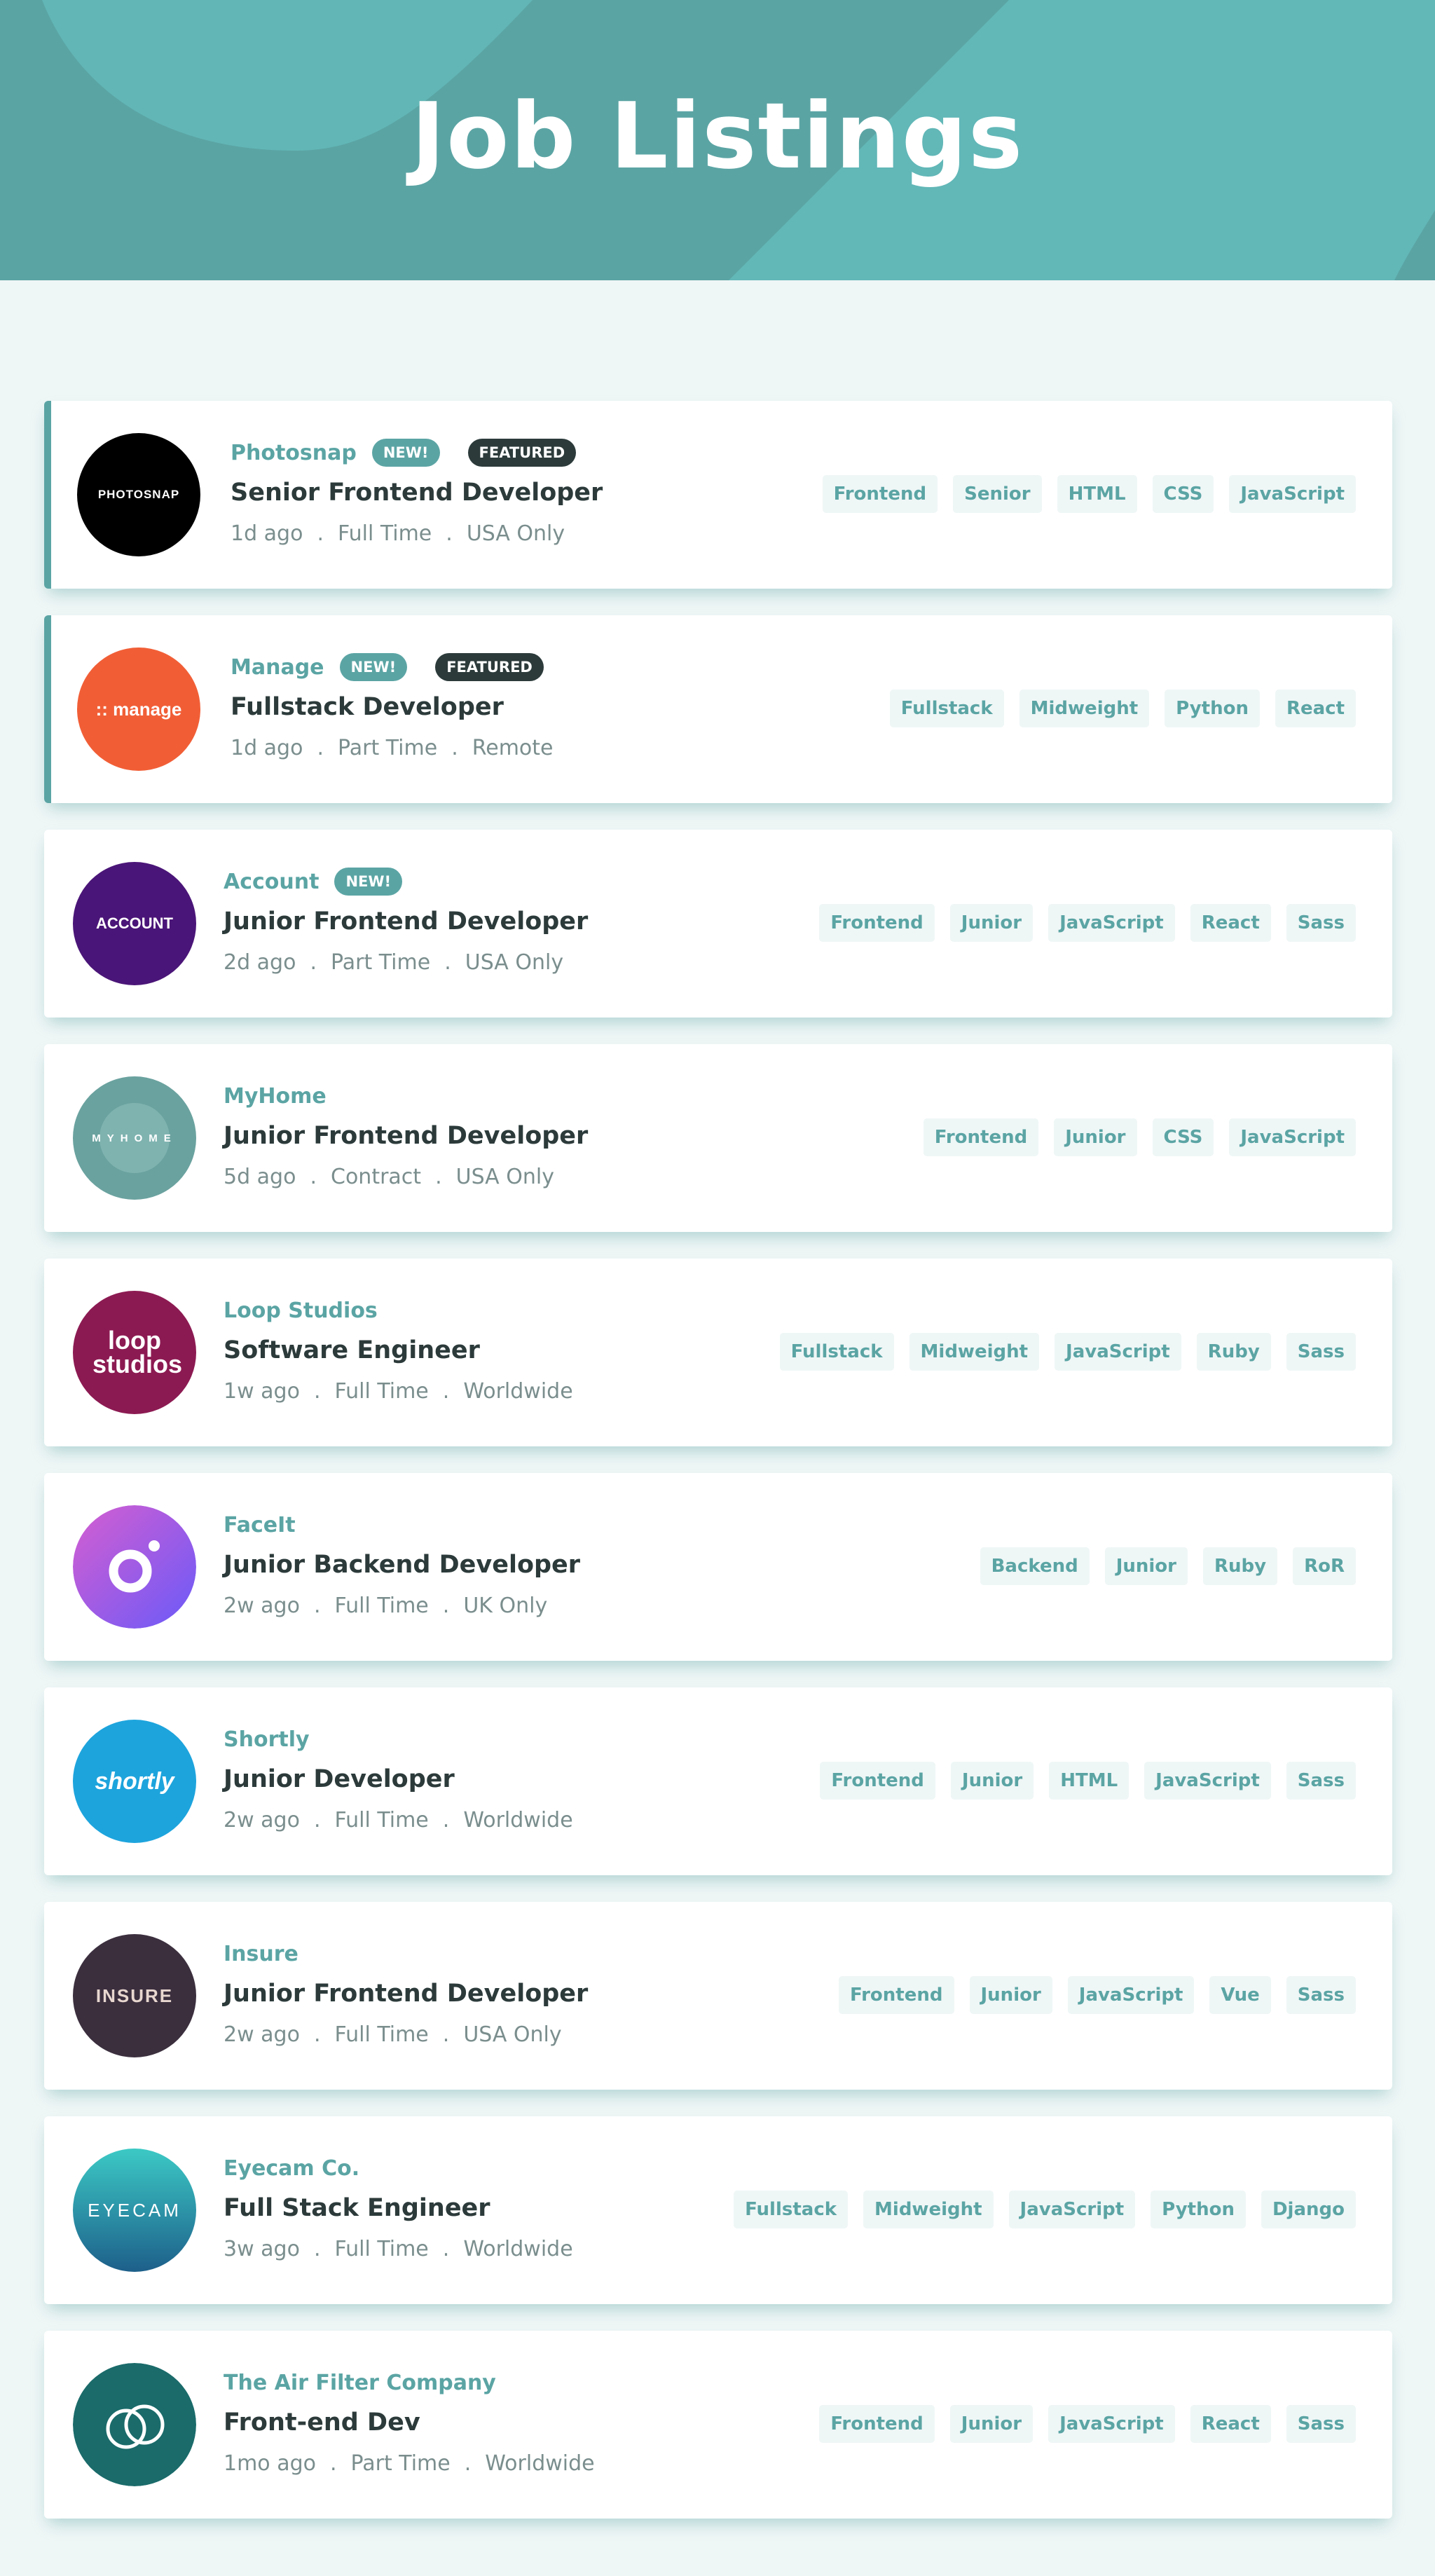  Describe the element at coordinates (406, 1779) in the screenshot. I see `job-position: Junior Developer` at that location.